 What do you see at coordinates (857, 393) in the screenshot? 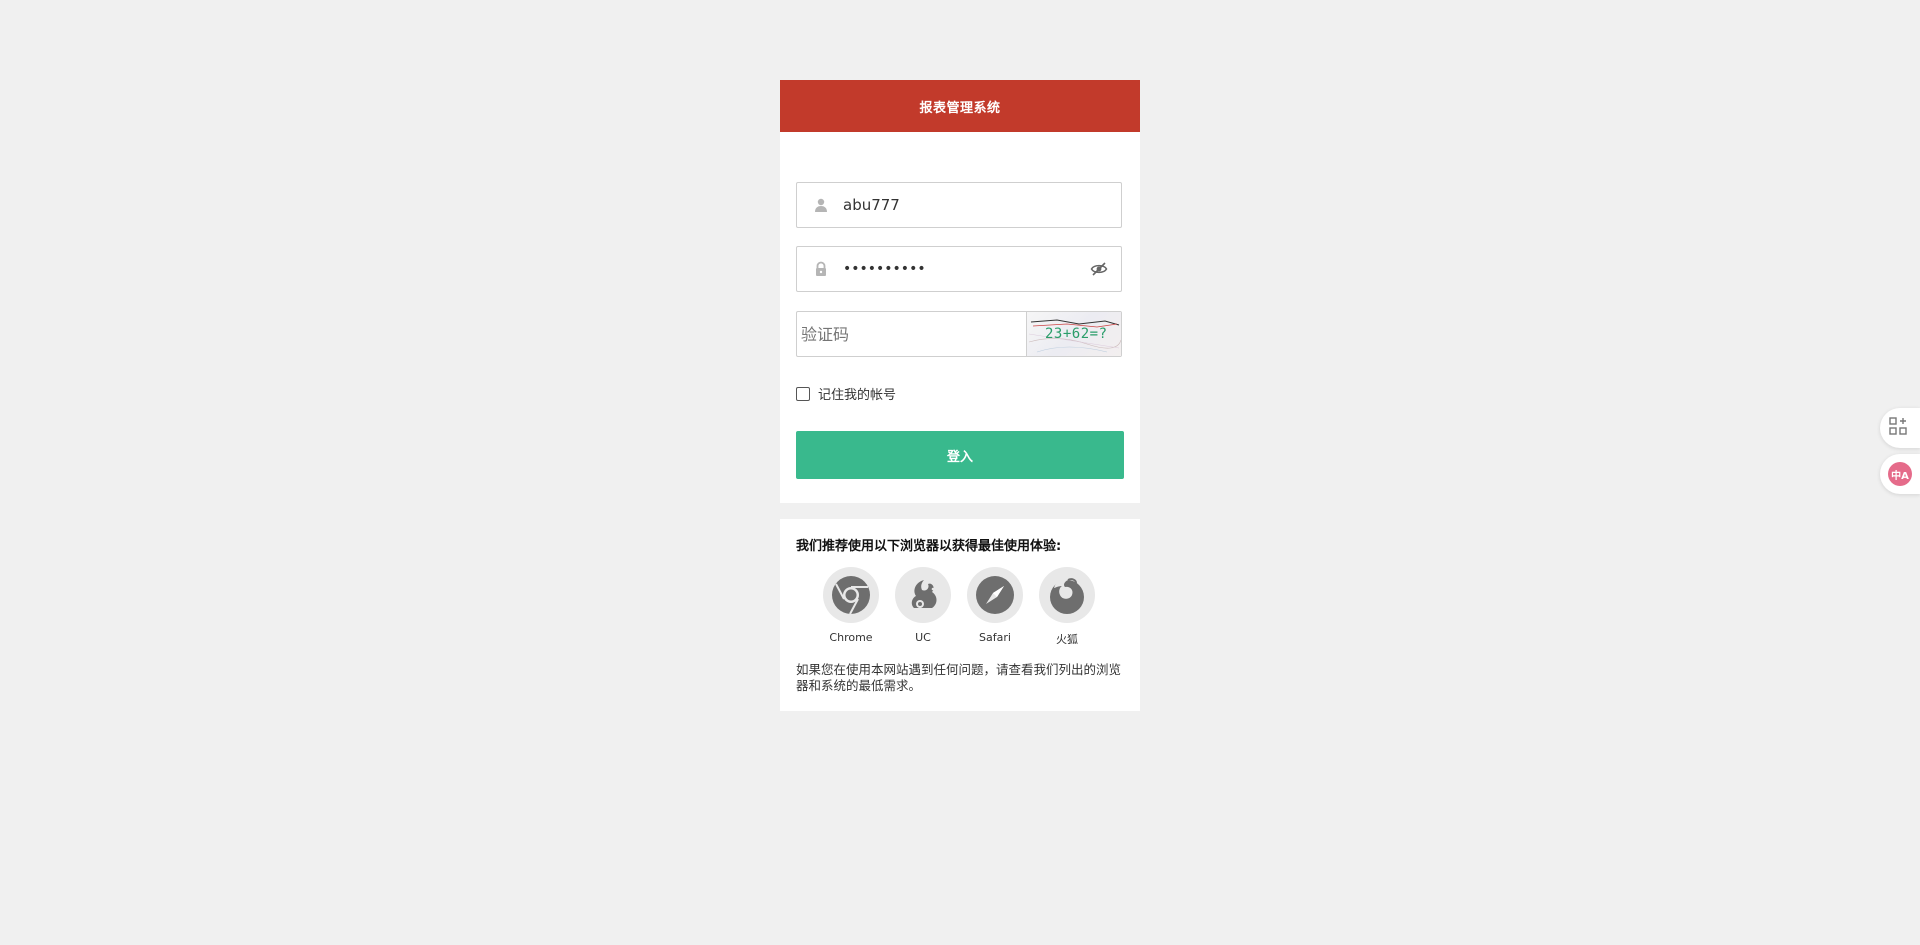
I see `remember-label: 记住我的帐号` at bounding box center [857, 393].